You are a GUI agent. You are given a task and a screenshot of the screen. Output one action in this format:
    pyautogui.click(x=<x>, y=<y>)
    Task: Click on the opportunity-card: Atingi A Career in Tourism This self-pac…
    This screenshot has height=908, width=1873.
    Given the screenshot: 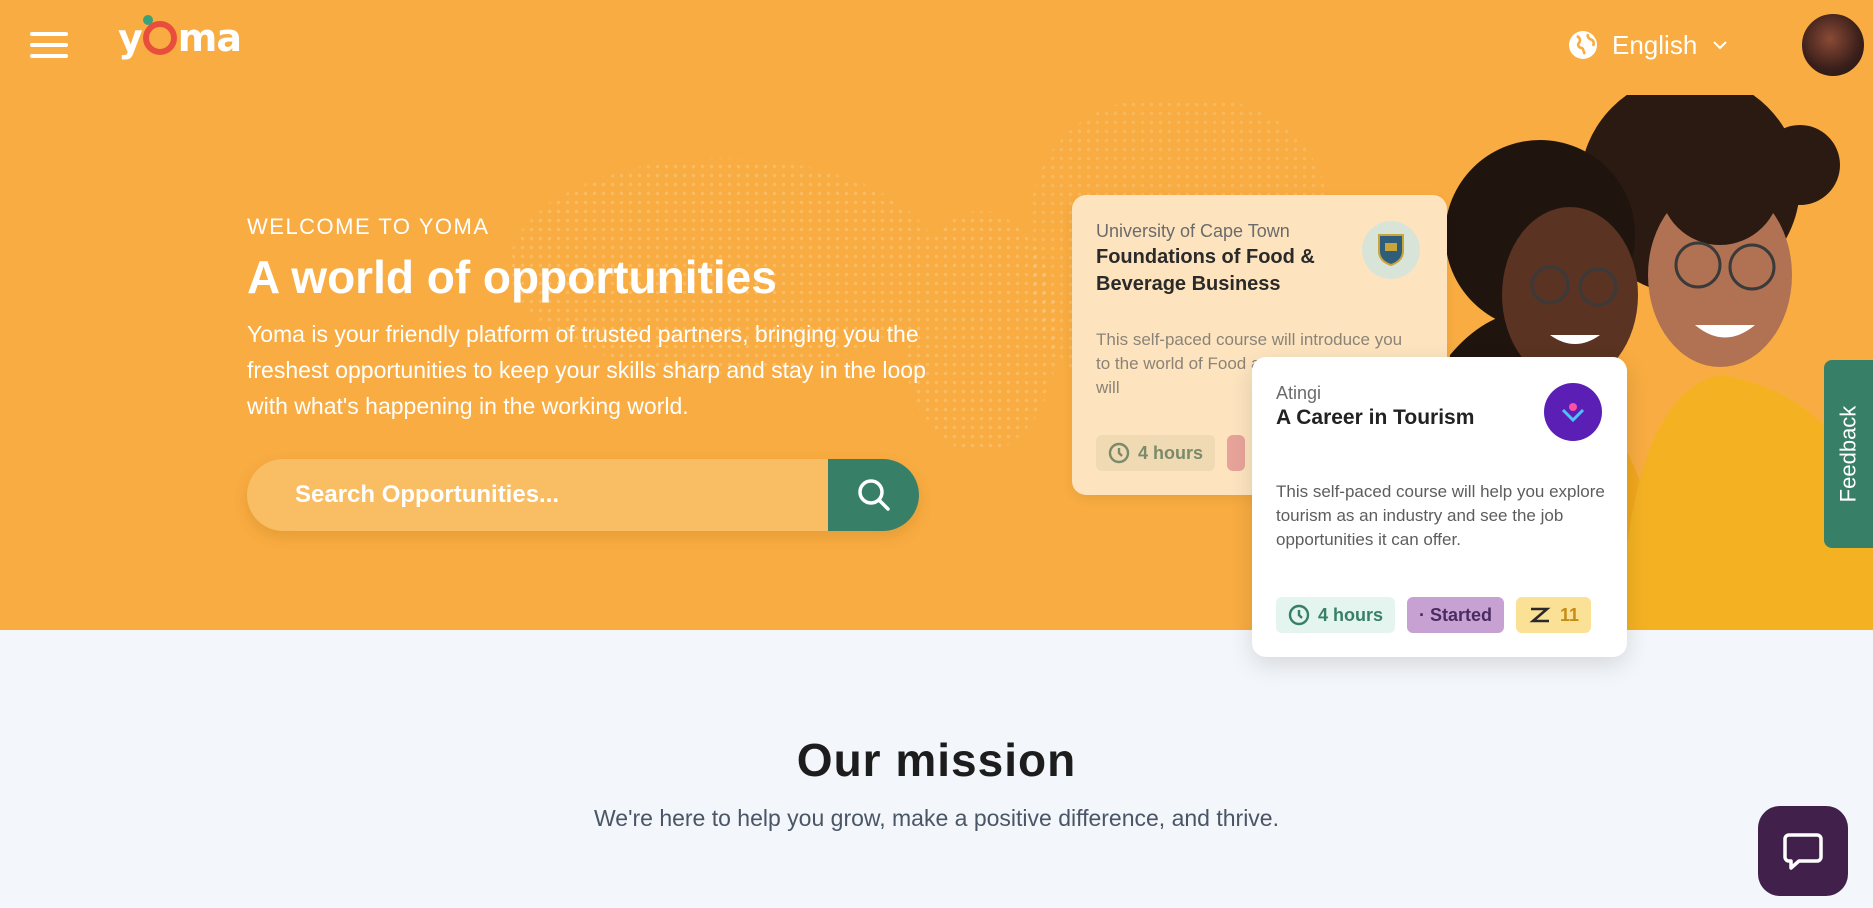 What is the action you would take?
    pyautogui.click(x=1439, y=507)
    